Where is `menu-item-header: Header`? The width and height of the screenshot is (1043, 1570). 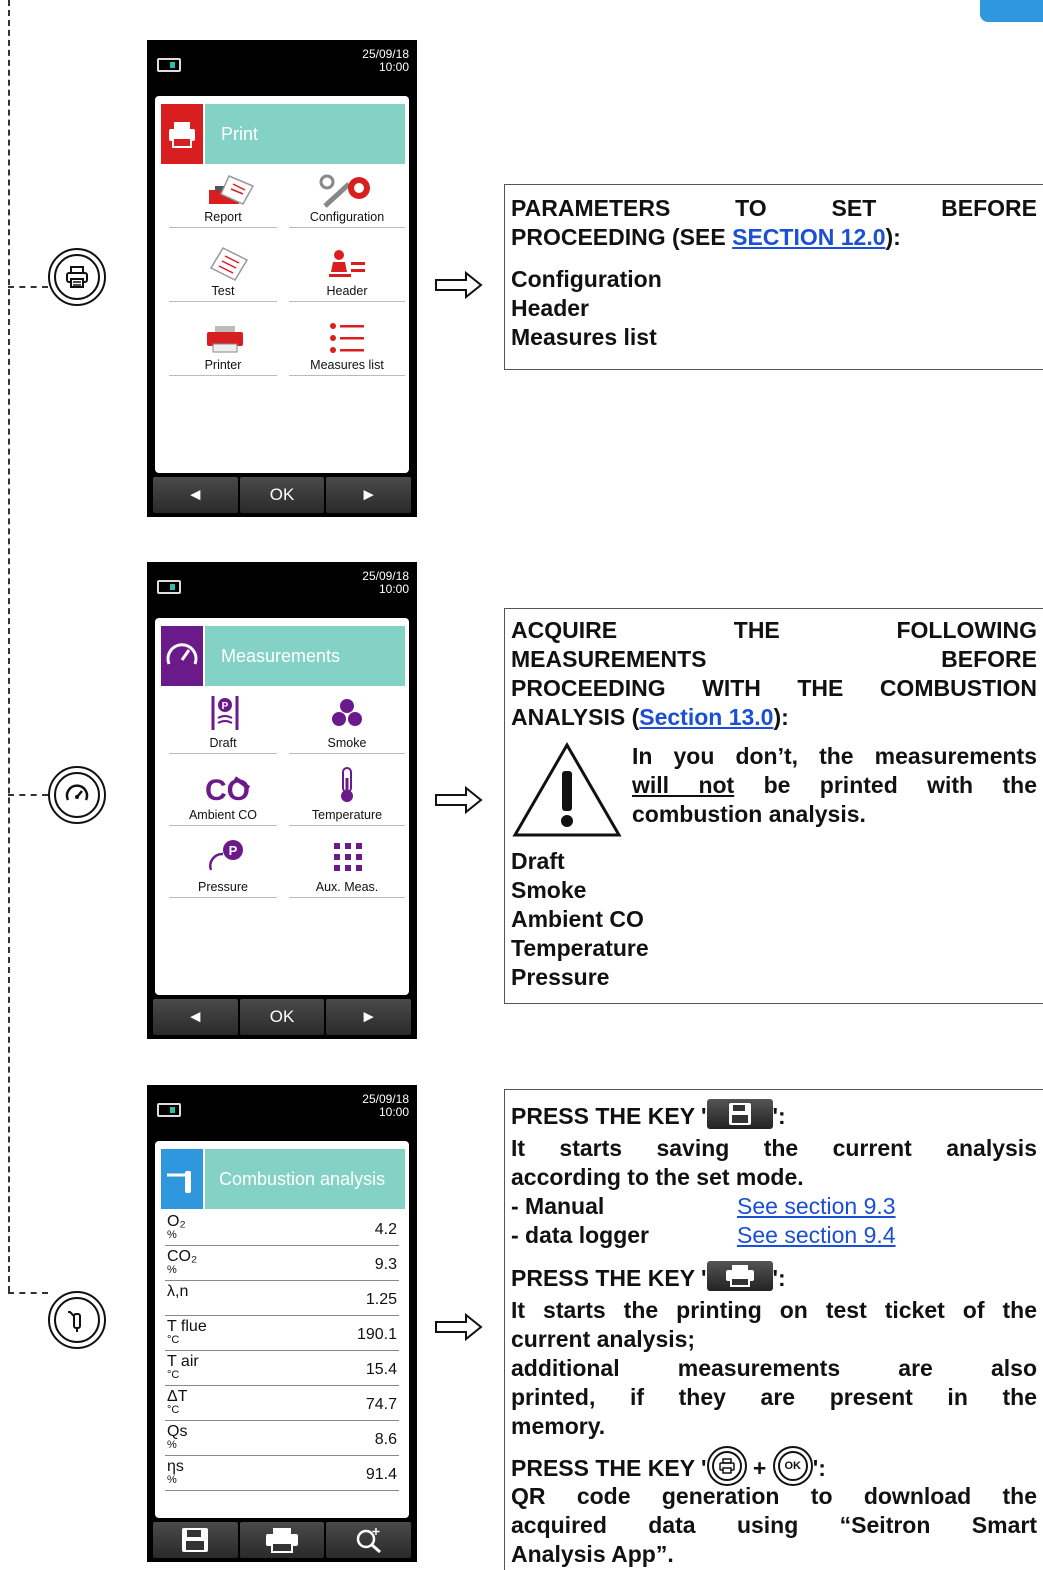
menu-item-header: Header is located at coordinates (347, 273).